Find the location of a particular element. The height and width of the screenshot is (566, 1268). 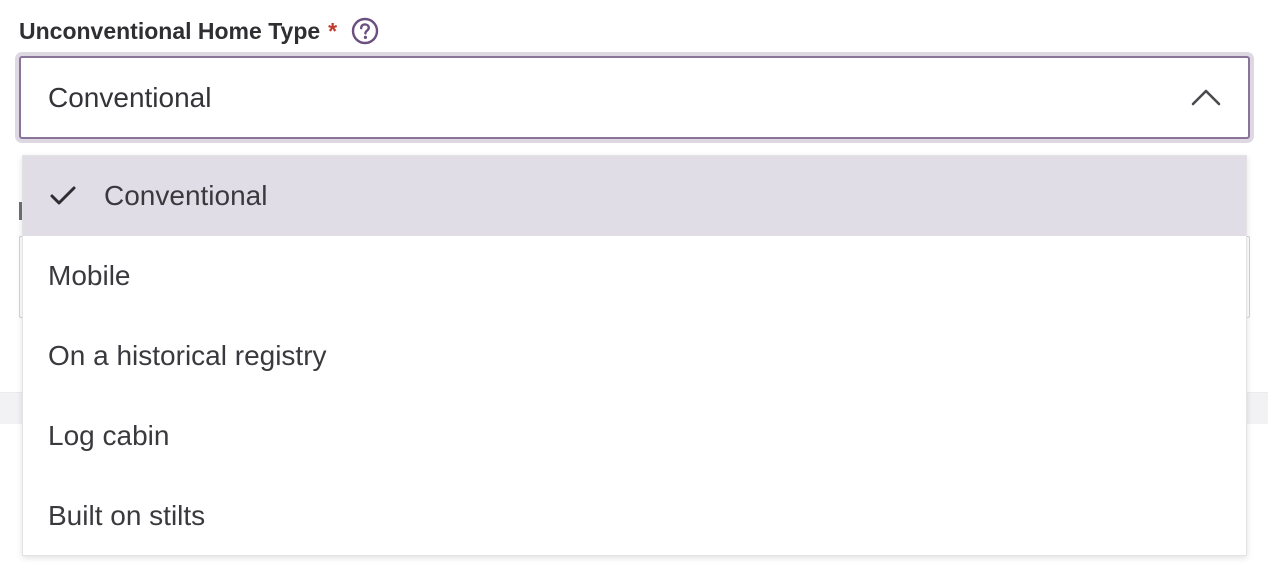

chevron-up-icon is located at coordinates (1206, 97).